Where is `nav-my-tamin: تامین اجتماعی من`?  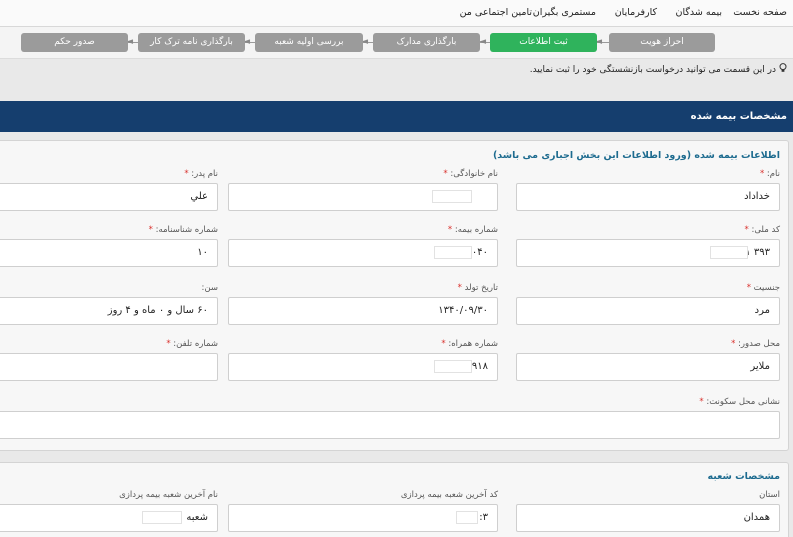
nav-my-tamin: تامین اجتماعی من is located at coordinates (496, 12).